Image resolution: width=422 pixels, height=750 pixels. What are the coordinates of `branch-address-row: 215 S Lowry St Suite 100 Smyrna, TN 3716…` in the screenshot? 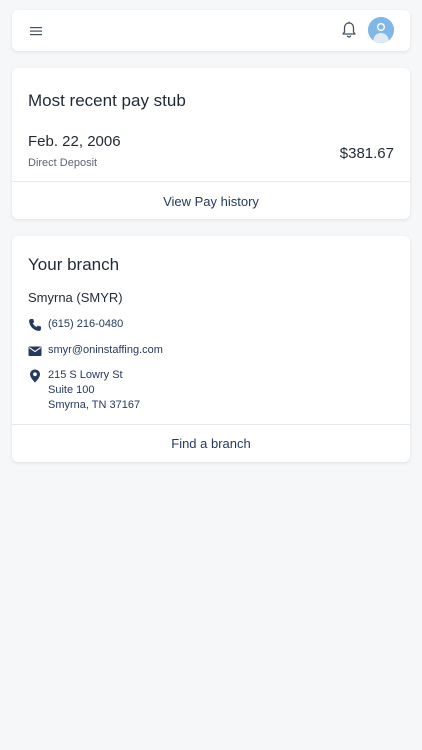 It's located at (84, 390).